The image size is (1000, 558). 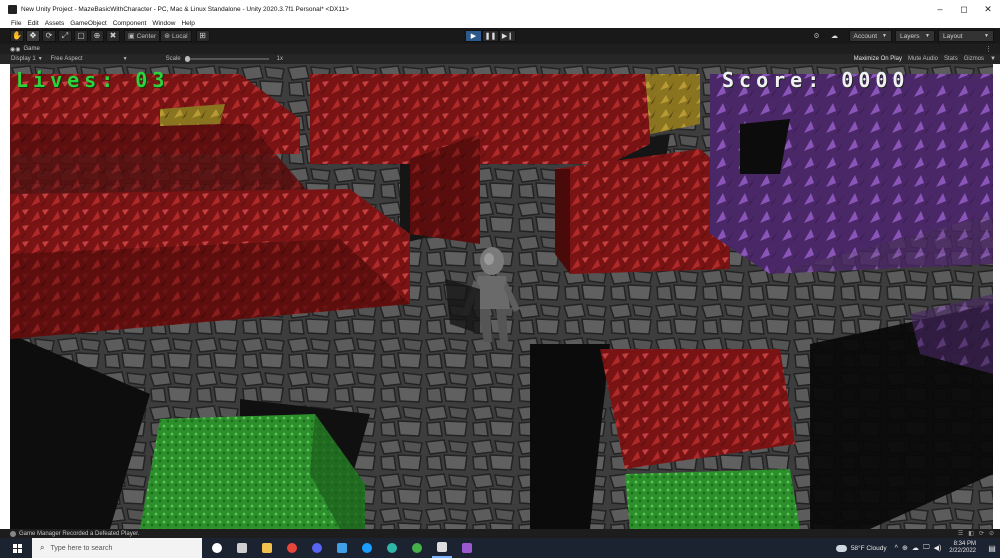 I want to click on xbox-icon, so click(x=417, y=548).